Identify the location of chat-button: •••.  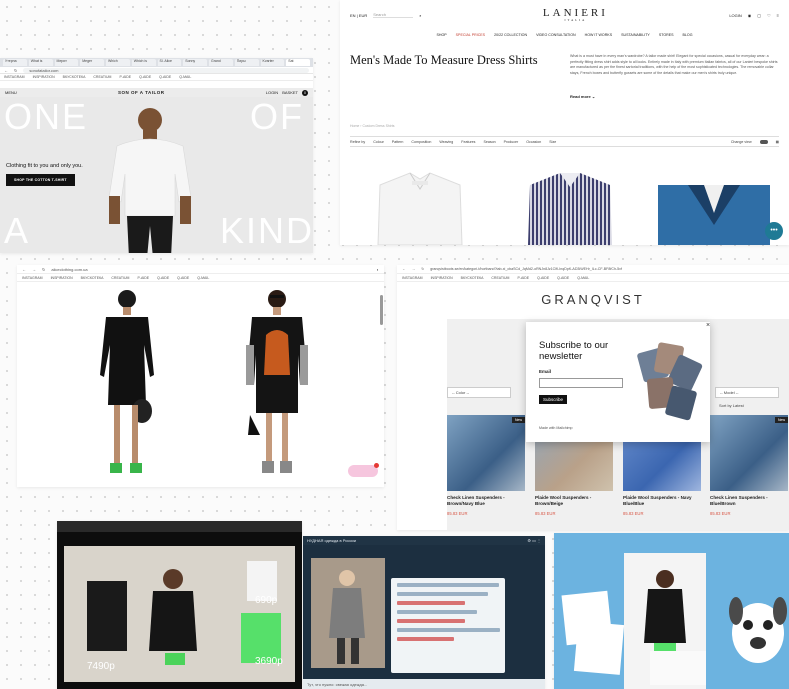
(774, 231).